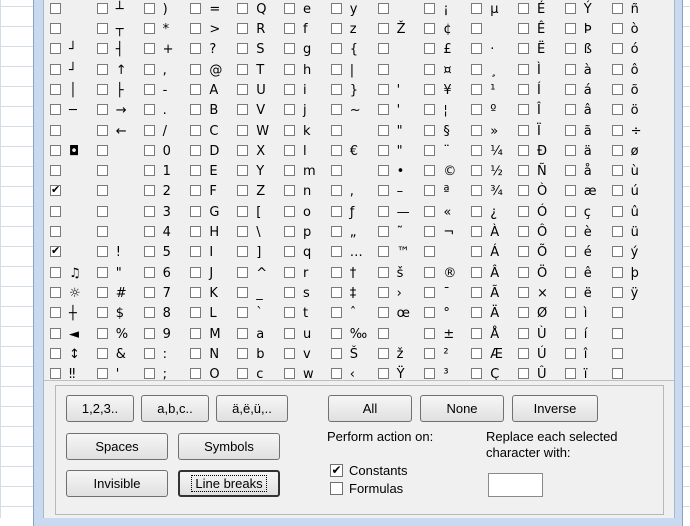 Image resolution: width=690 pixels, height=526 pixels. What do you see at coordinates (494, 294) in the screenshot?
I see `char-option: Ã` at bounding box center [494, 294].